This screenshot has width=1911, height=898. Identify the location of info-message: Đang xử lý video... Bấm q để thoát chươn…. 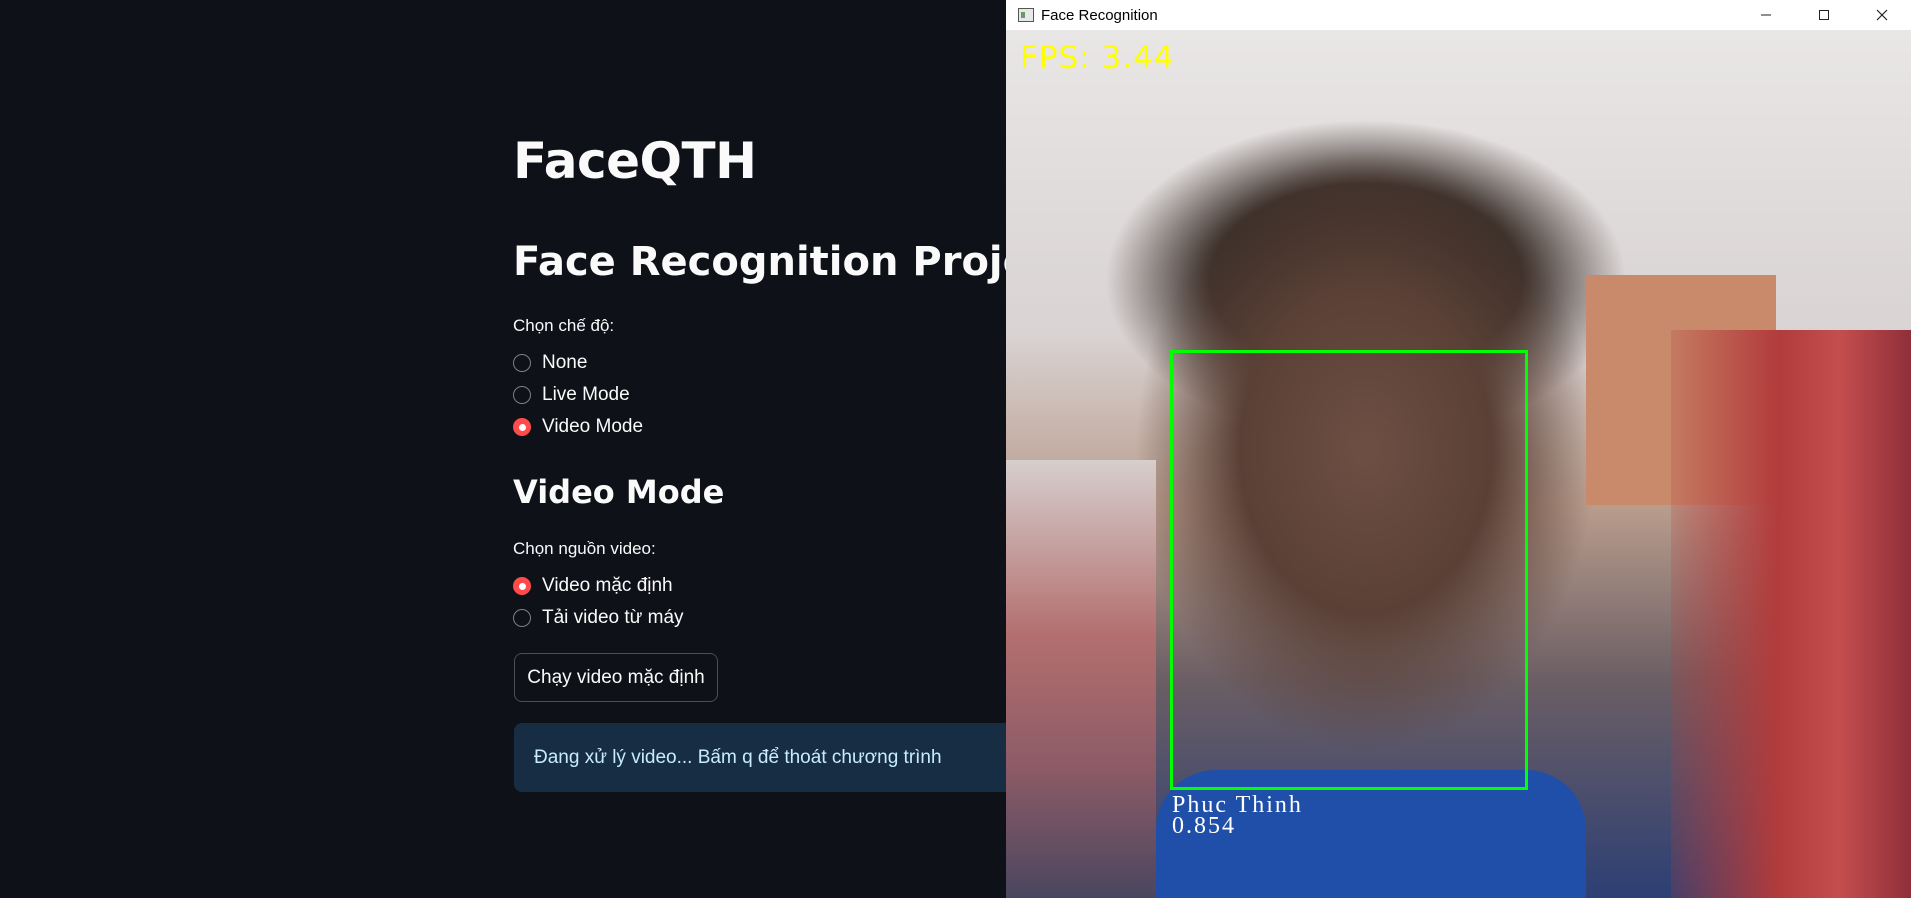
(738, 757).